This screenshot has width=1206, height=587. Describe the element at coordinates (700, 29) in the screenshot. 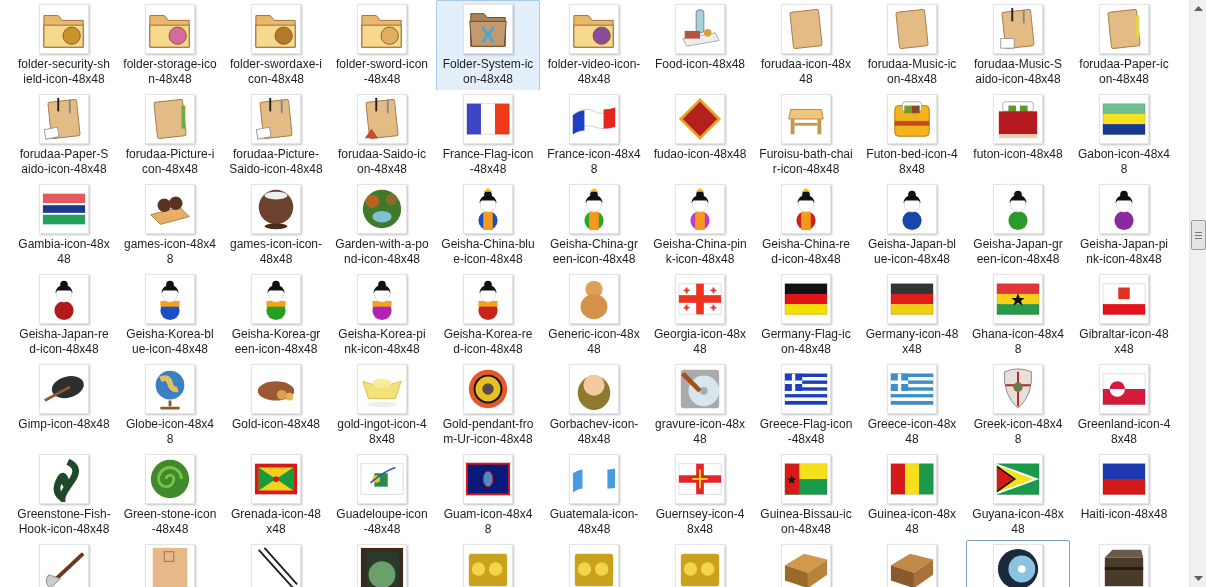

I see `food-icon` at that location.